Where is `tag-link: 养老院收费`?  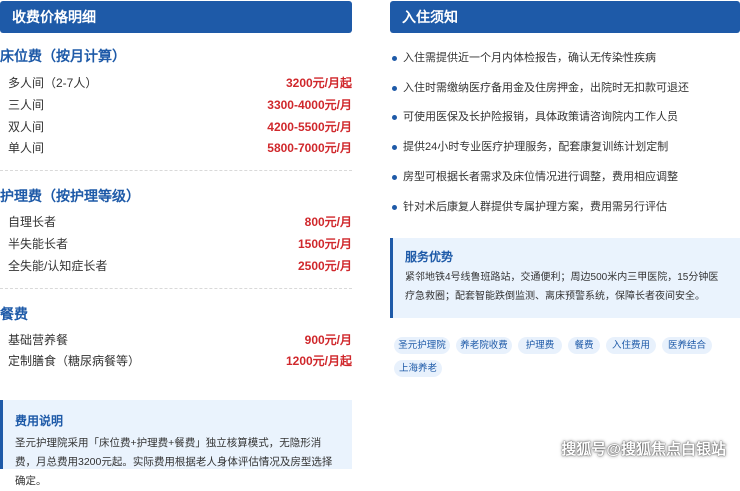
tag-link: 养老院收费 is located at coordinates (484, 345).